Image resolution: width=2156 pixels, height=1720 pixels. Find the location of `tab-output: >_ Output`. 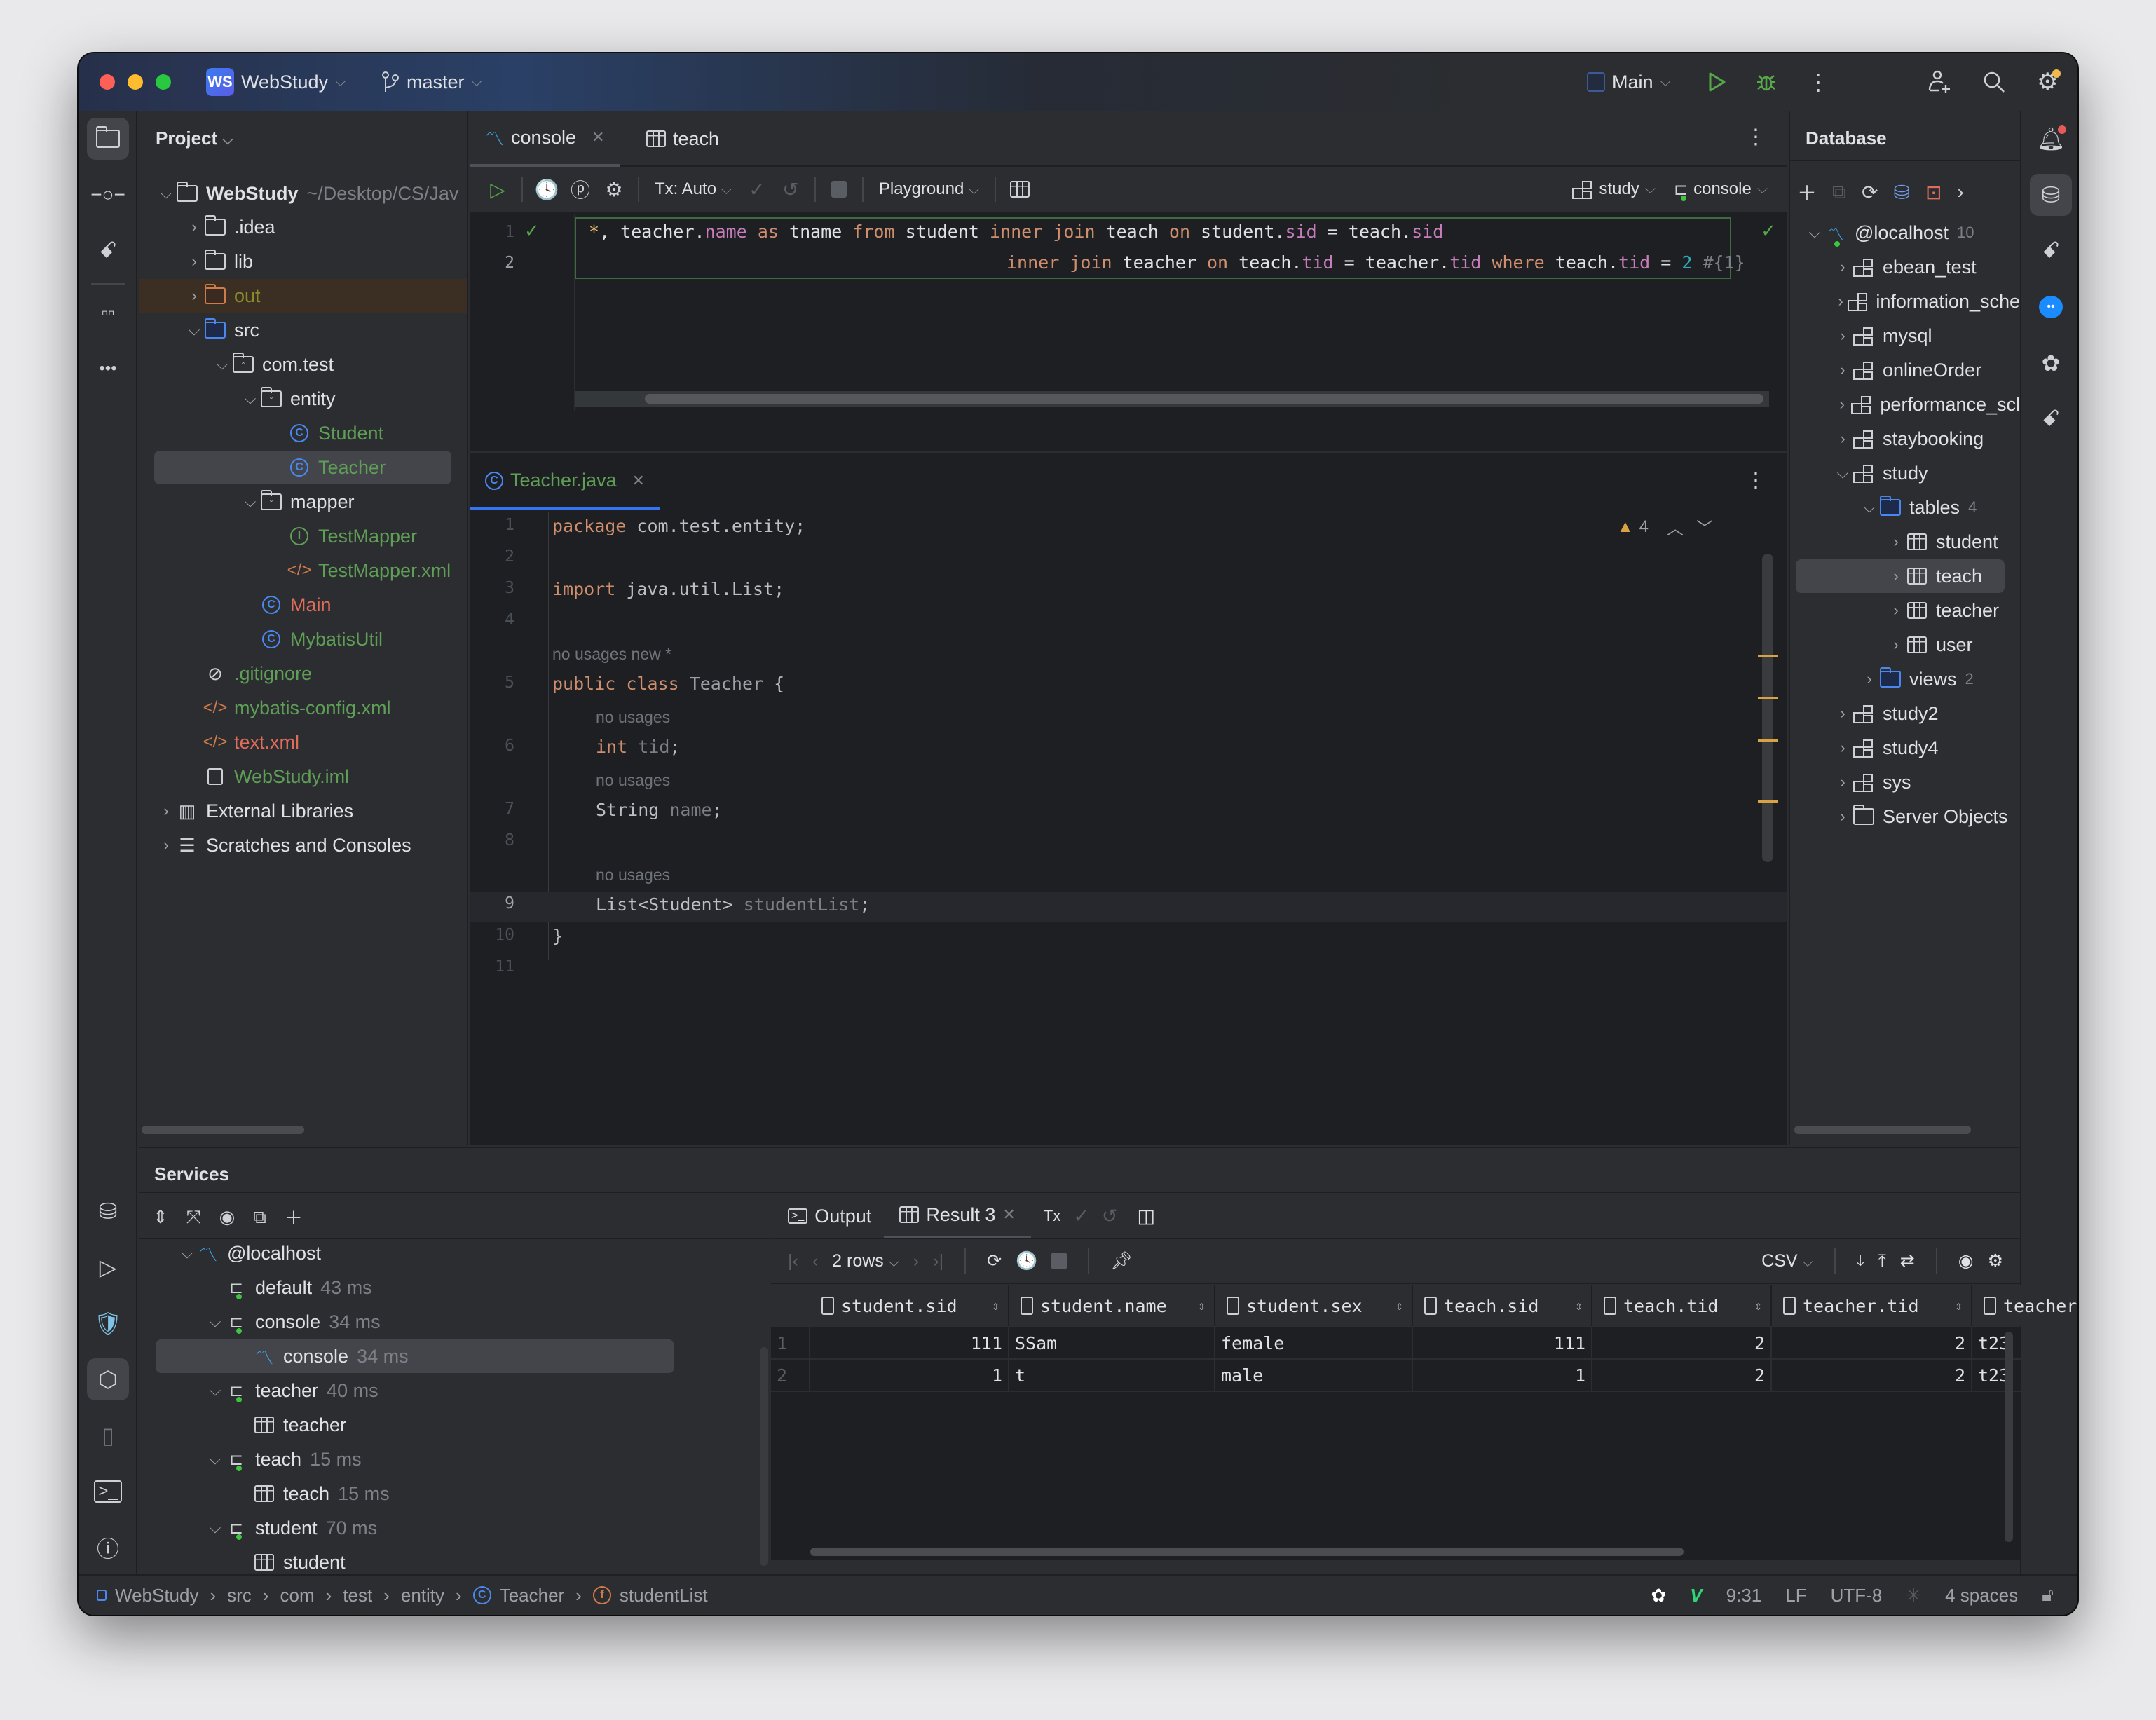

tab-output: >_ Output is located at coordinates (830, 1216).